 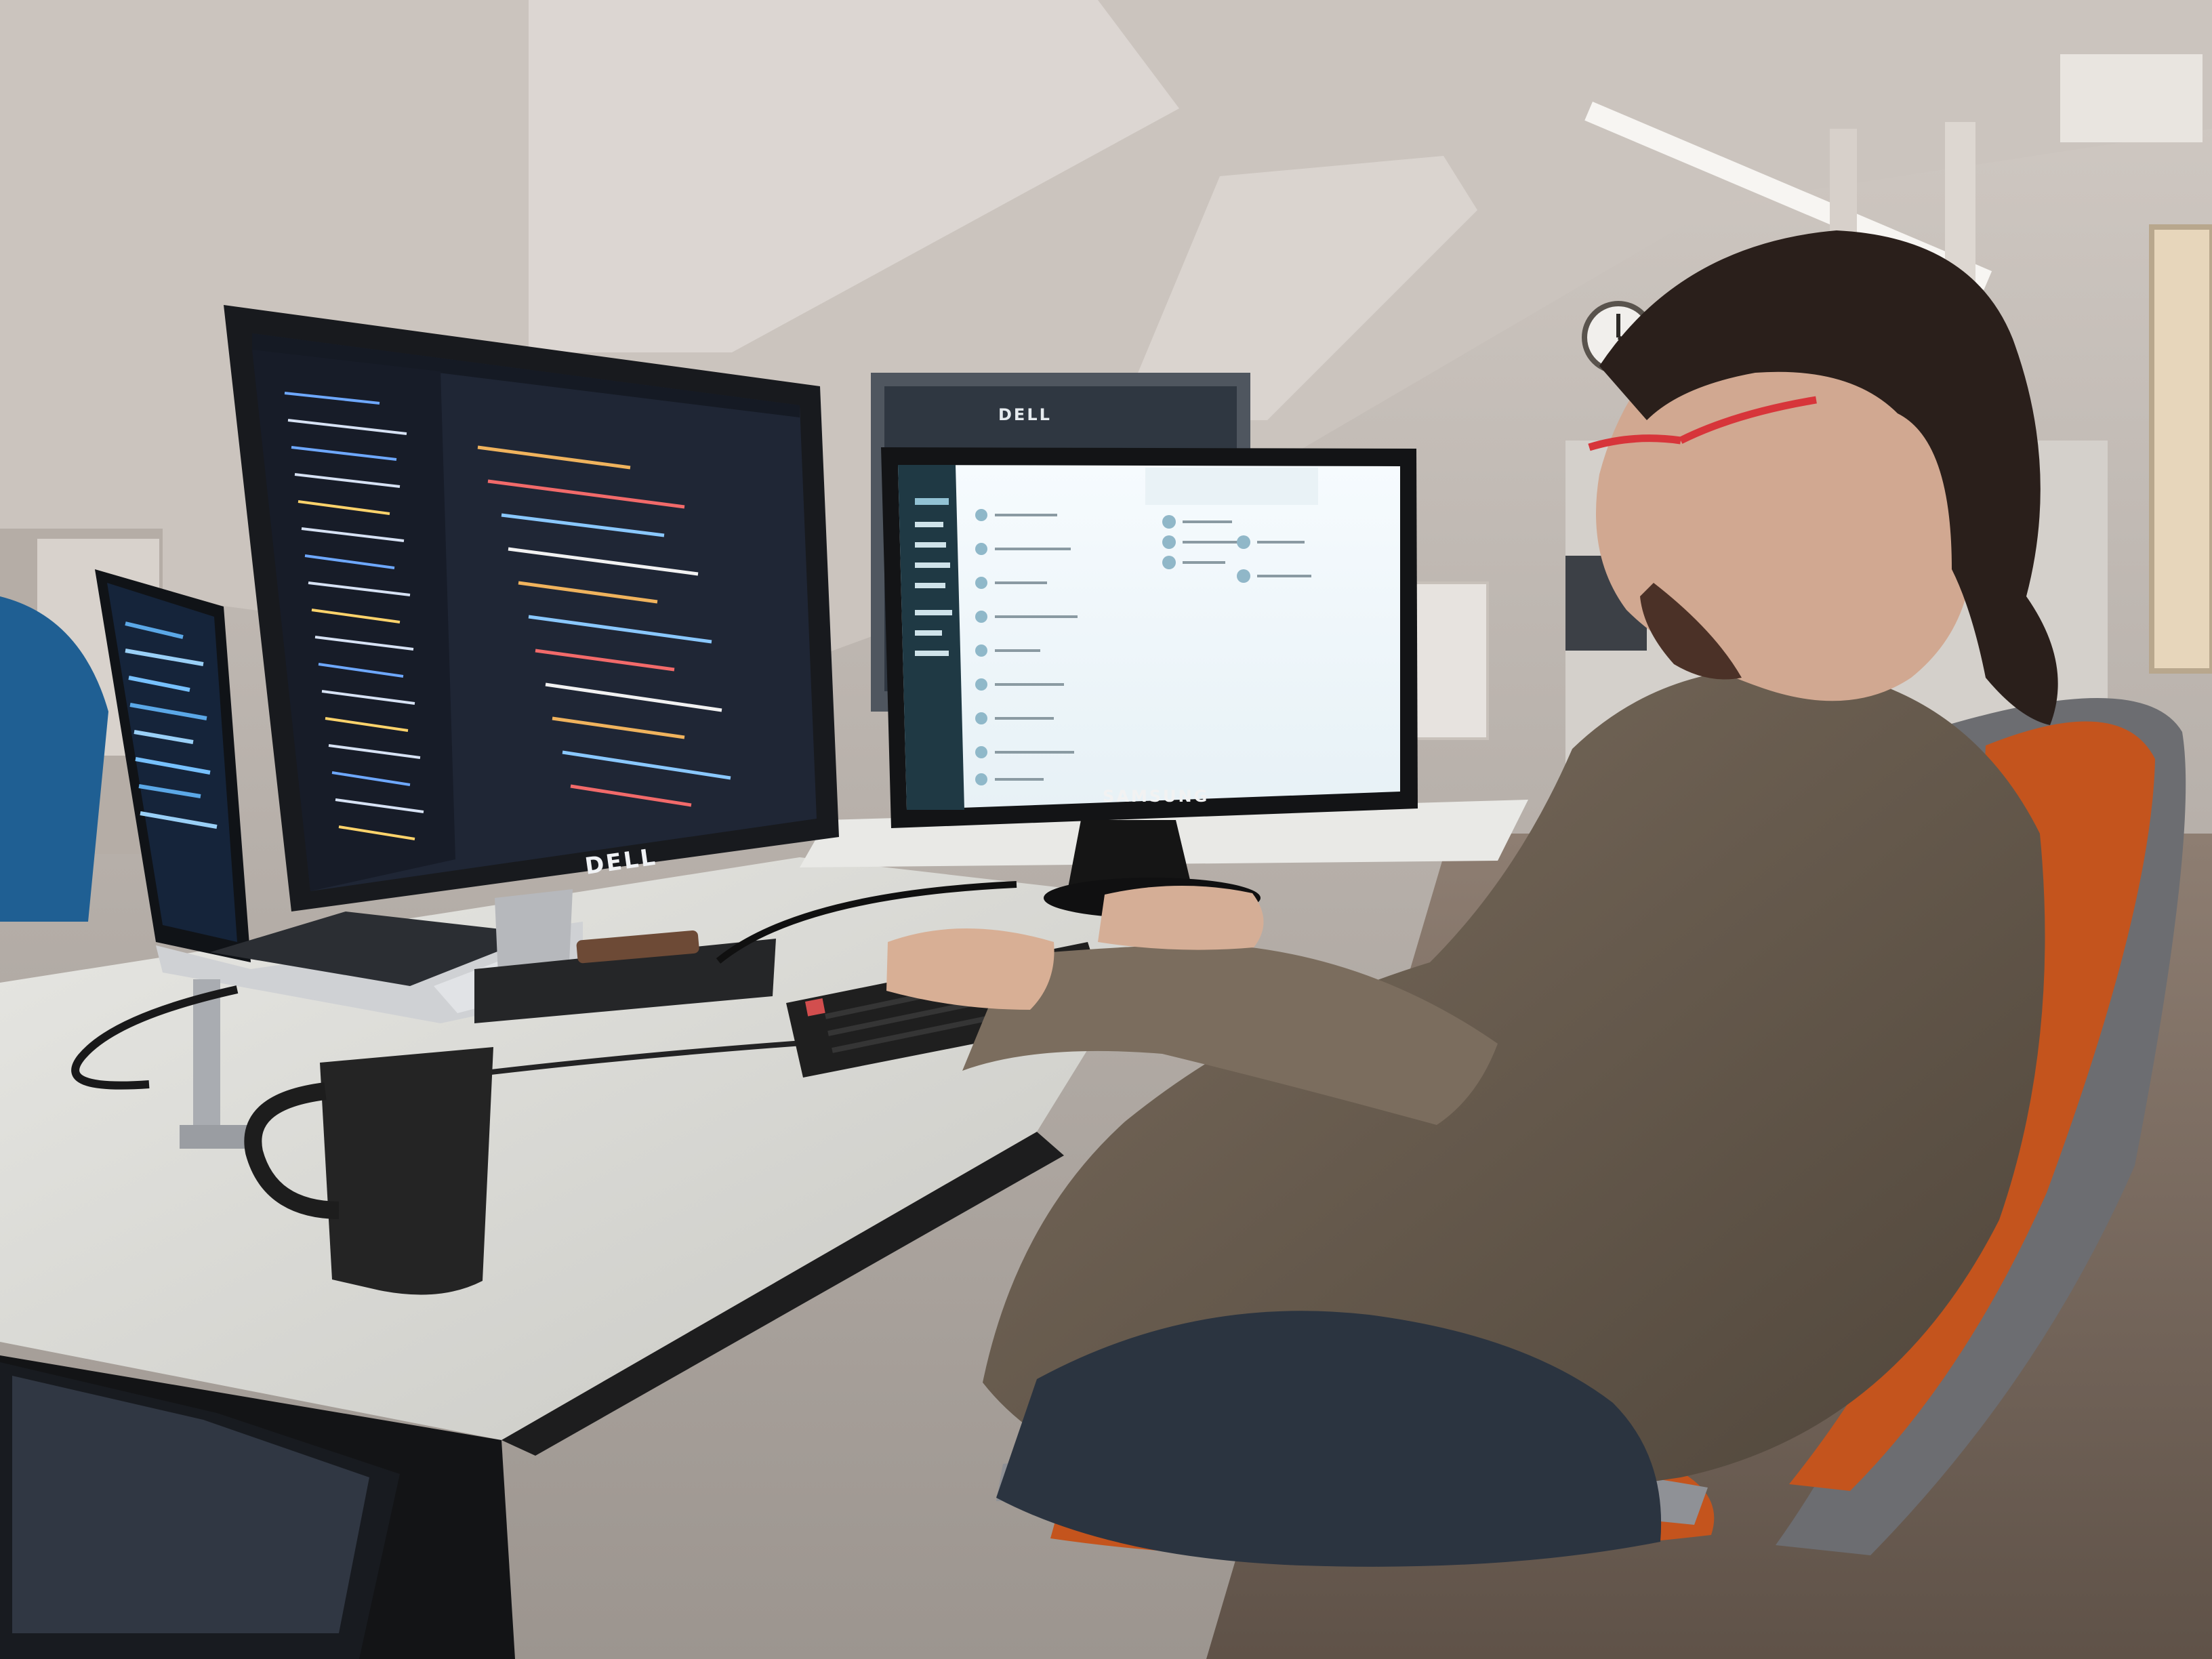 I want to click on chat-panel-header, so click(x=1231, y=486).